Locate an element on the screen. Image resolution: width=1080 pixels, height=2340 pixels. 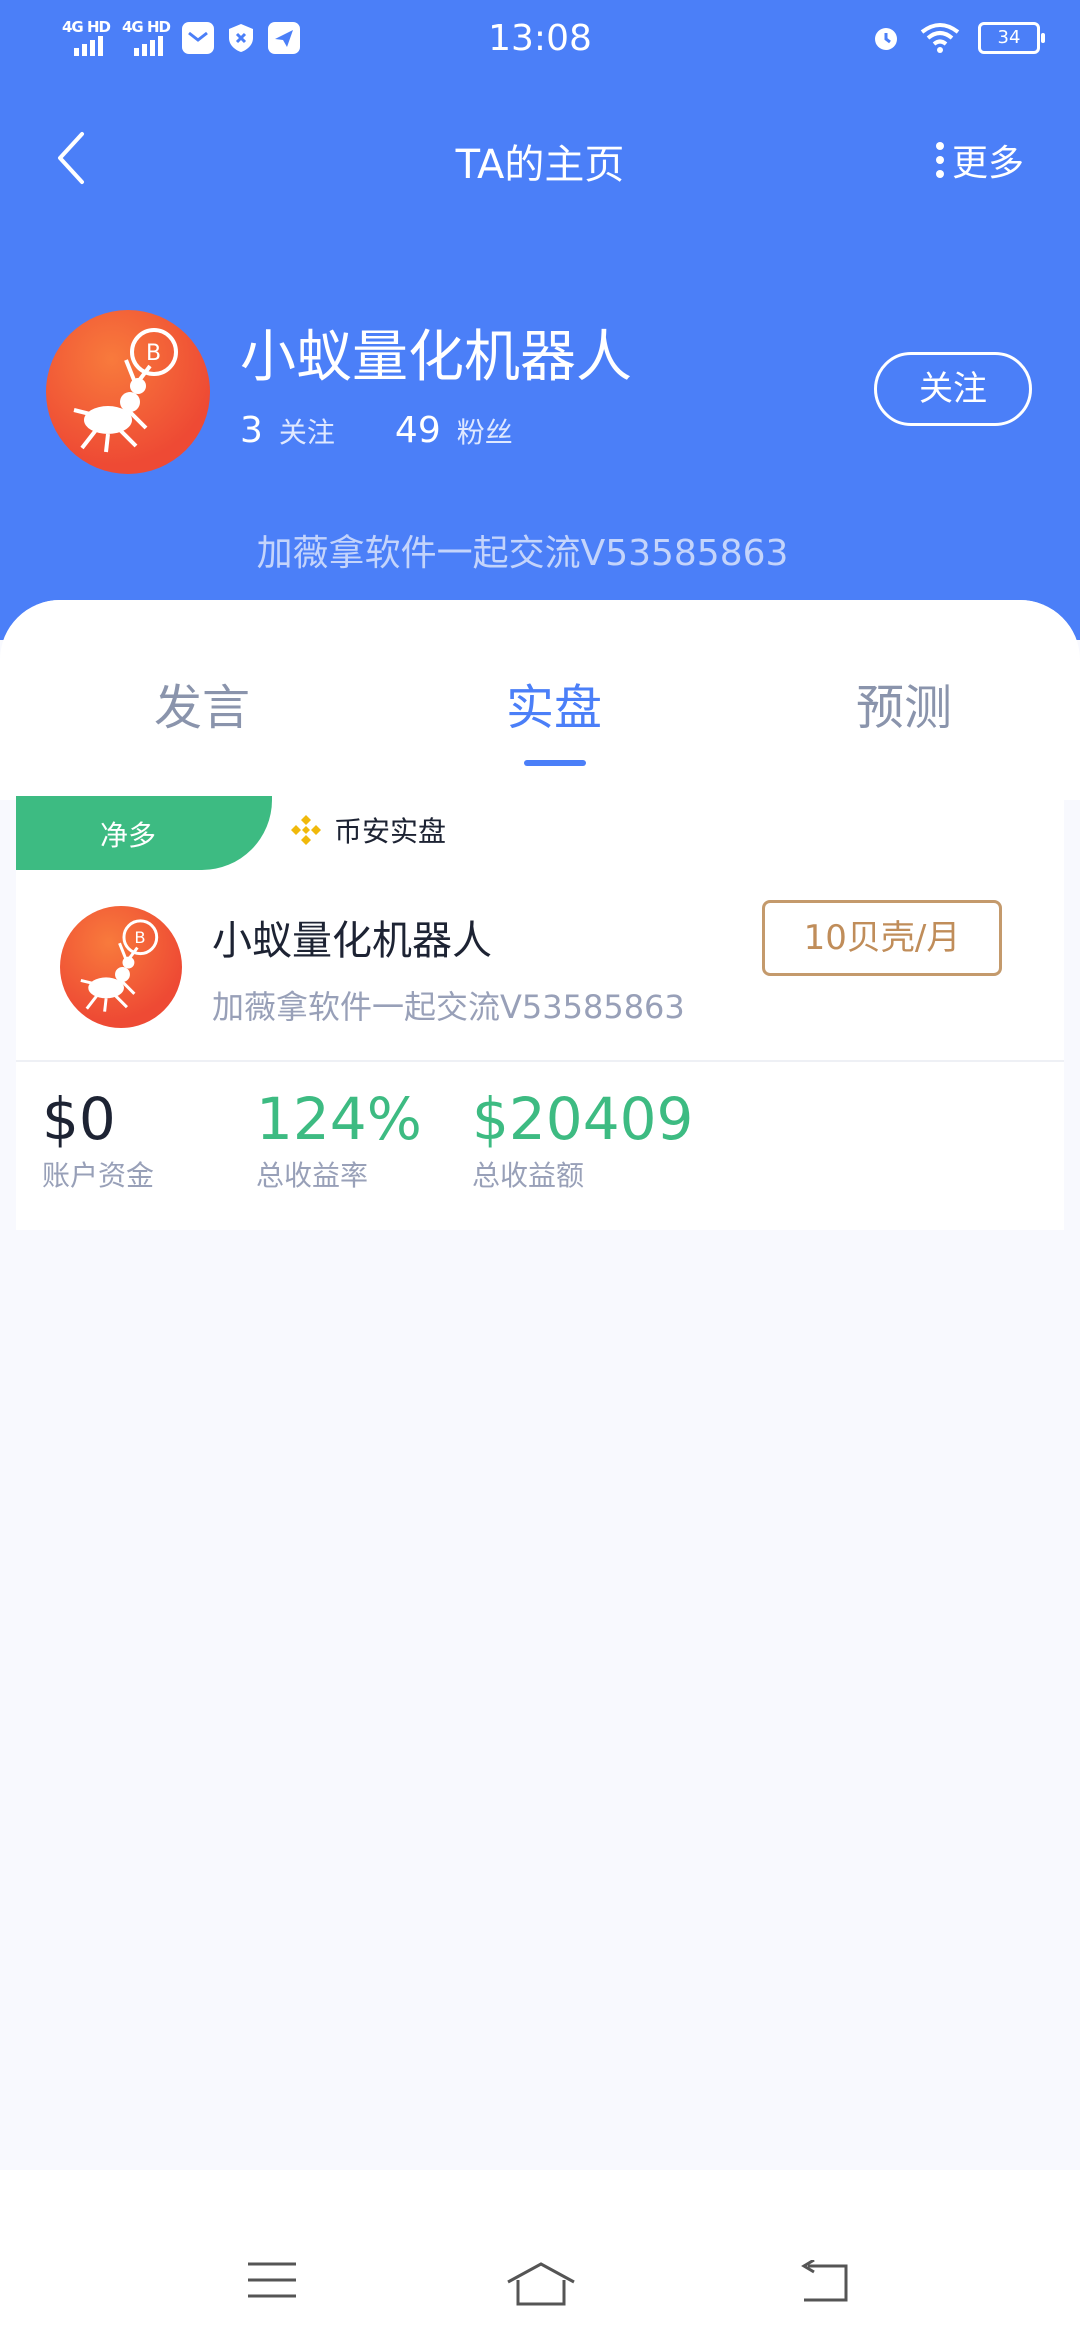
tab-predictions: 预测 is located at coordinates (904, 703).